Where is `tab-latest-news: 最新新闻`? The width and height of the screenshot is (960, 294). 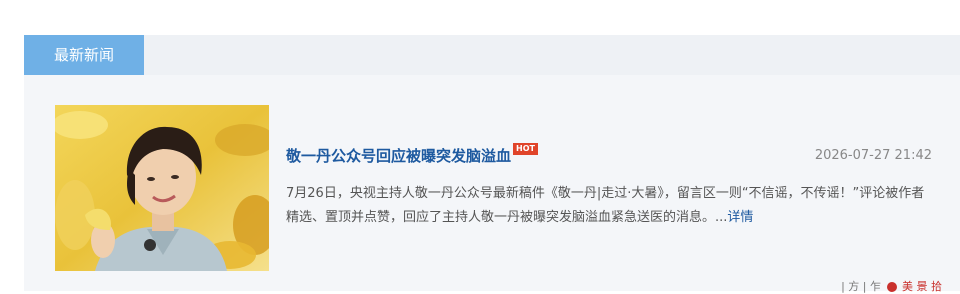
tab-latest-news: 最新新闻 is located at coordinates (84, 55).